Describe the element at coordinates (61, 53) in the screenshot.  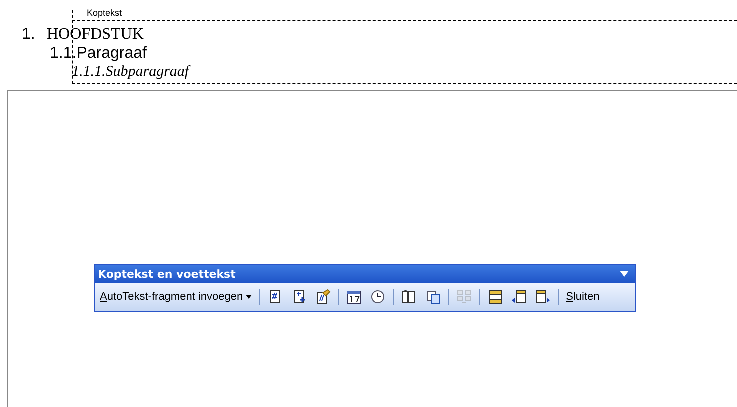
I see `heading-number: 1.1` at that location.